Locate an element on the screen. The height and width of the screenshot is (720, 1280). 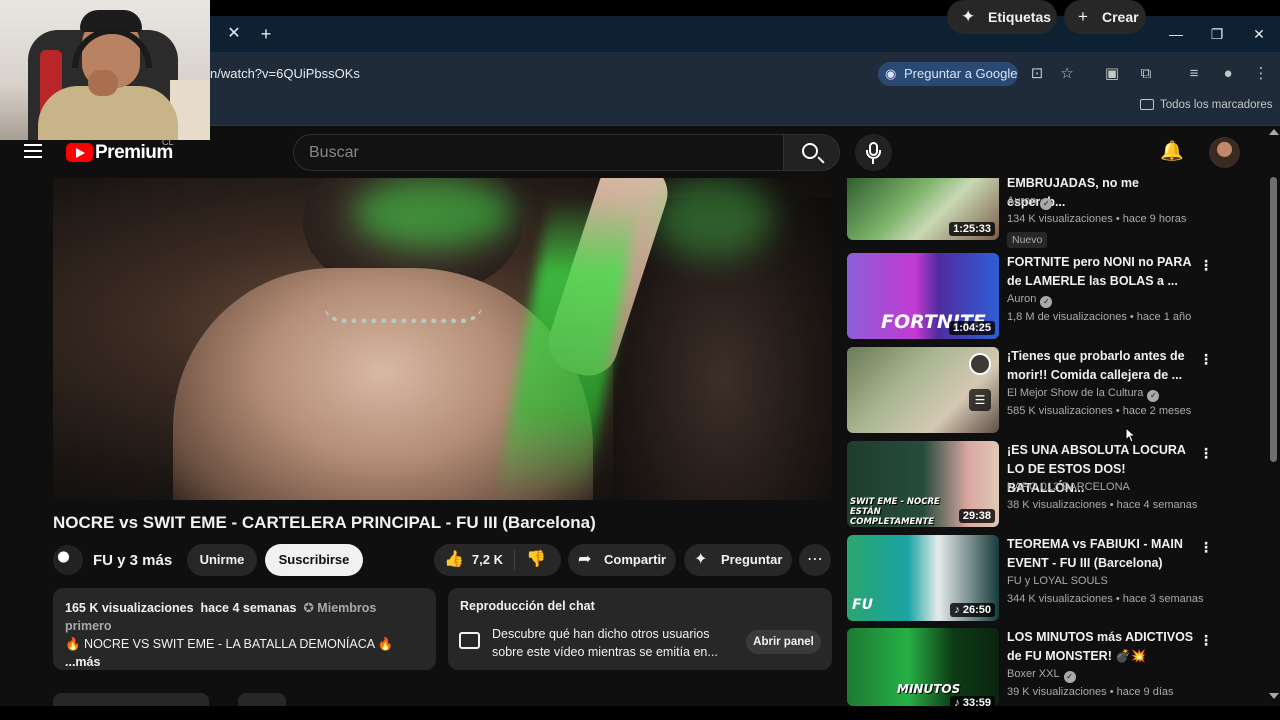
page-scrollbar is located at coordinates (1274, 416).